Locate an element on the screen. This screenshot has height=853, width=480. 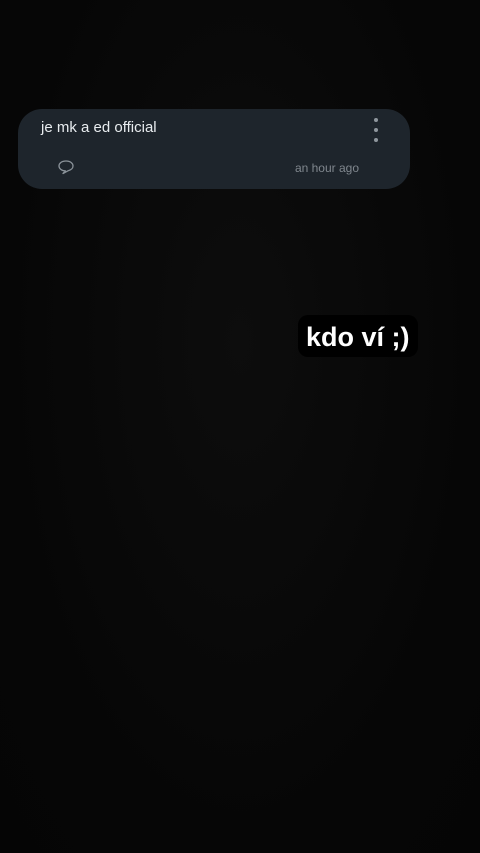
comment-timestamp: an hour ago is located at coordinates (326, 168).